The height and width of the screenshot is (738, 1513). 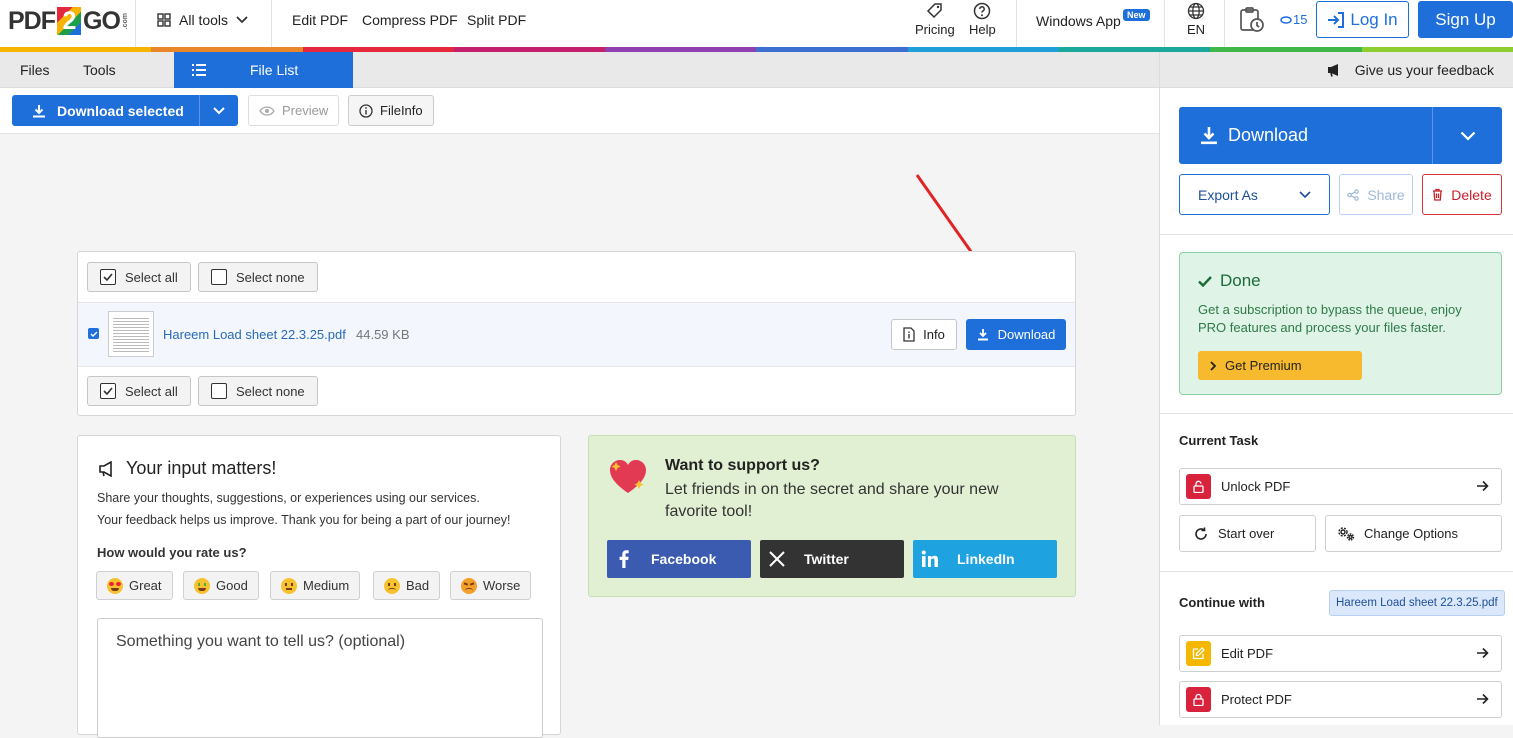 What do you see at coordinates (294, 110) in the screenshot?
I see `preview-button: Preview` at bounding box center [294, 110].